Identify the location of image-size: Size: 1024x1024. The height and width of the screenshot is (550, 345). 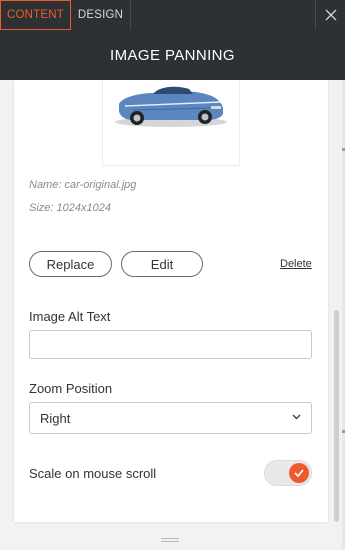
(70, 208).